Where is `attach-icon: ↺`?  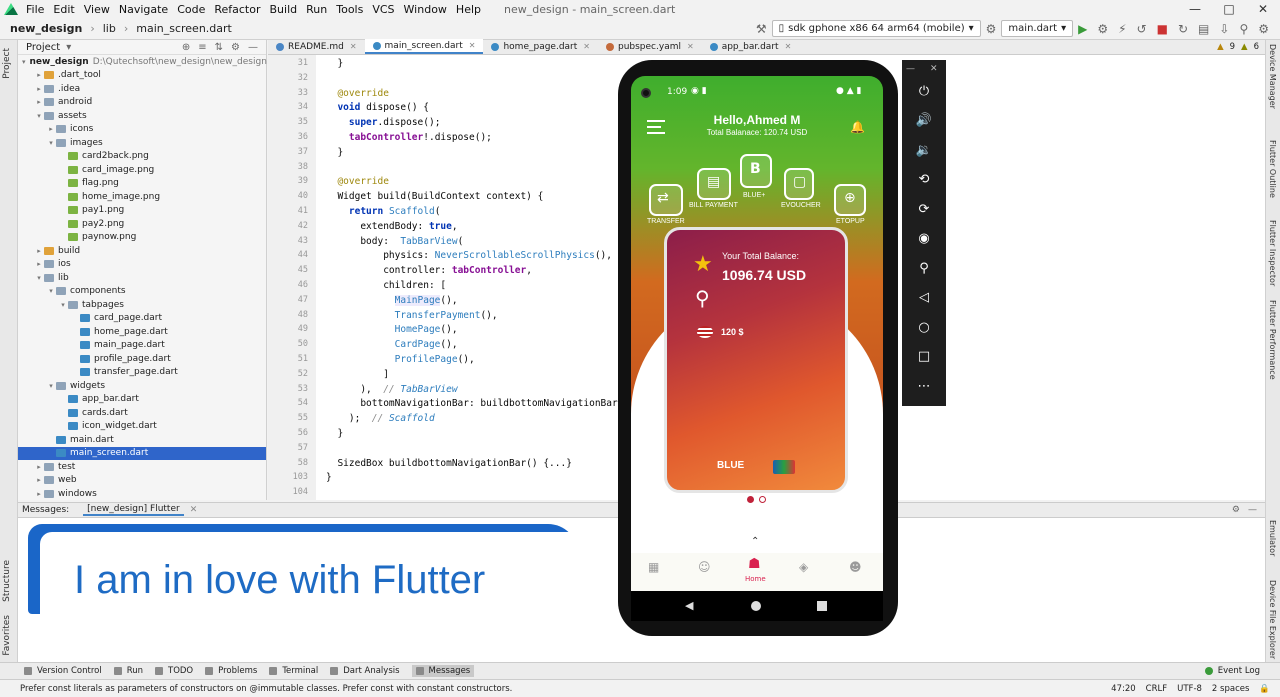 attach-icon: ↺ is located at coordinates (1142, 29).